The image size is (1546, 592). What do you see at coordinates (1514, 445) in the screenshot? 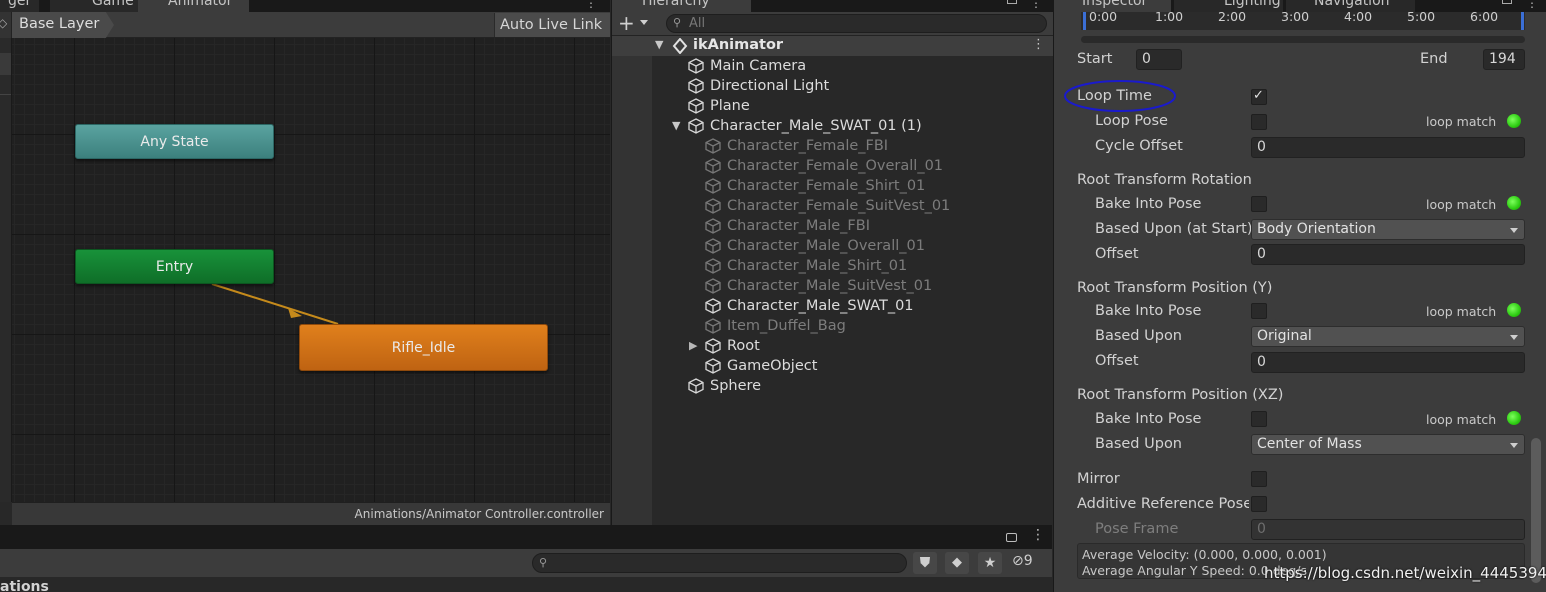
I see `chevron-down-icon` at bounding box center [1514, 445].